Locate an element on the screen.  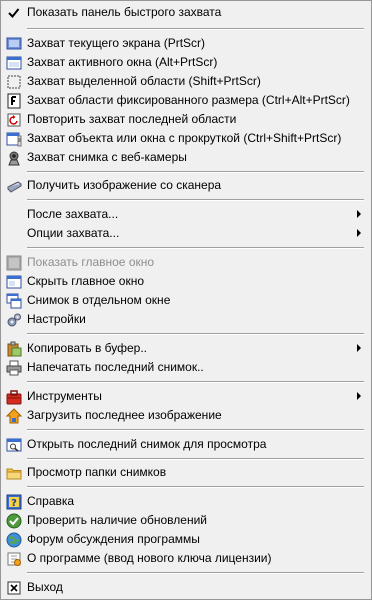
menu-item-upload-last: Загрузить последнее изображение is located at coordinates (186, 415).